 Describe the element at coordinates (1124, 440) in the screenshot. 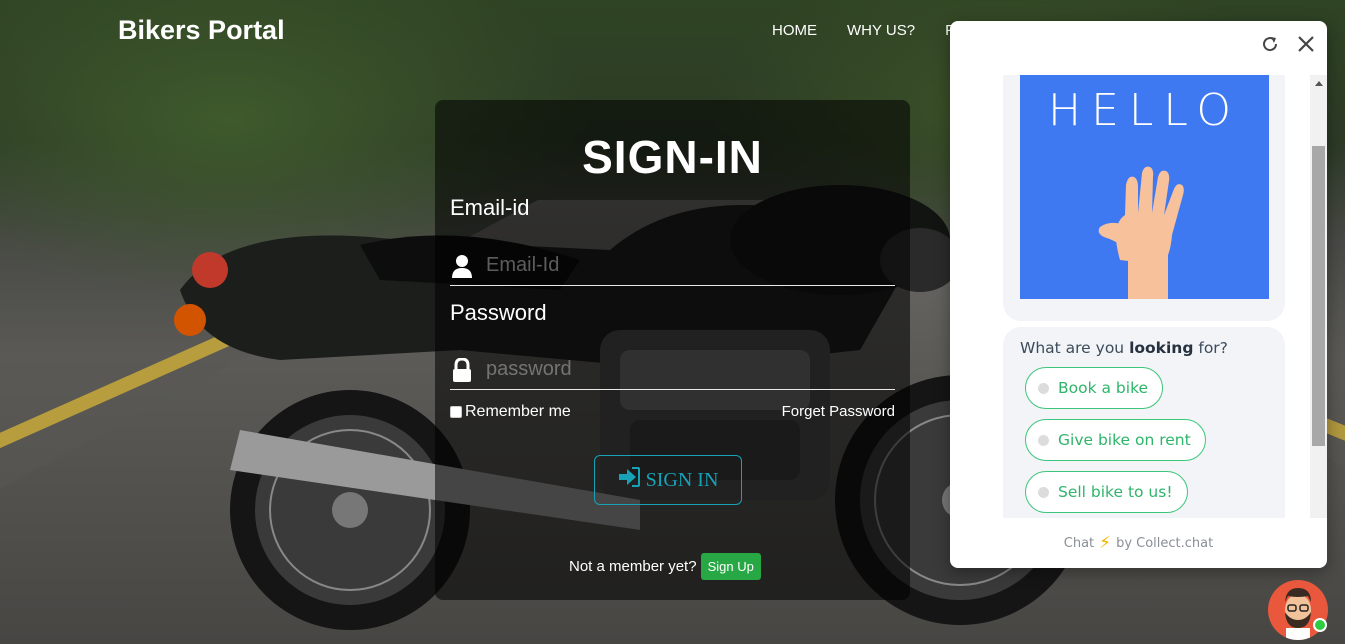

I see `option-label: Give bike on rent` at that location.